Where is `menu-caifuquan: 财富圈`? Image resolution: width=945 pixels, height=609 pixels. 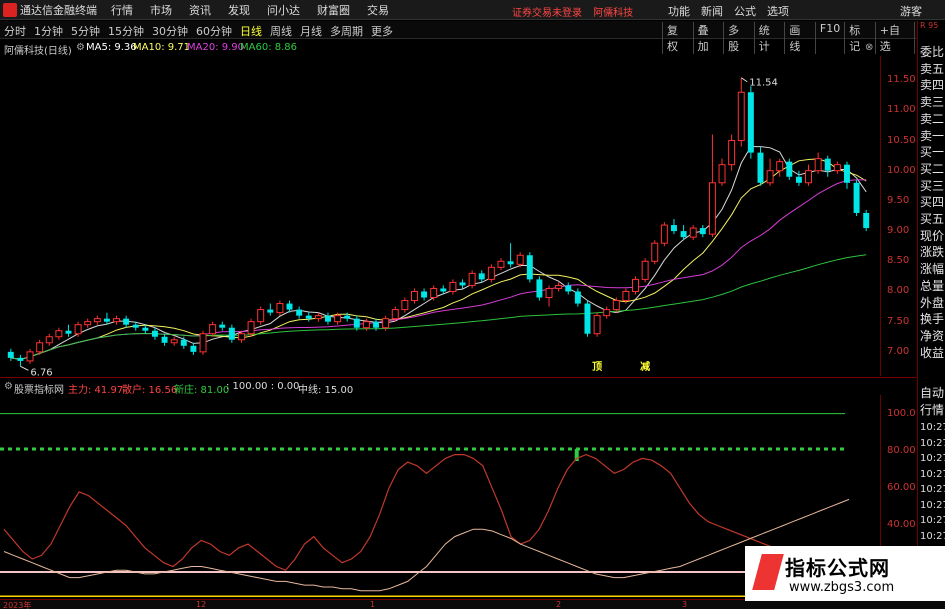
menu-caifuquan: 财富圈 is located at coordinates (333, 10).